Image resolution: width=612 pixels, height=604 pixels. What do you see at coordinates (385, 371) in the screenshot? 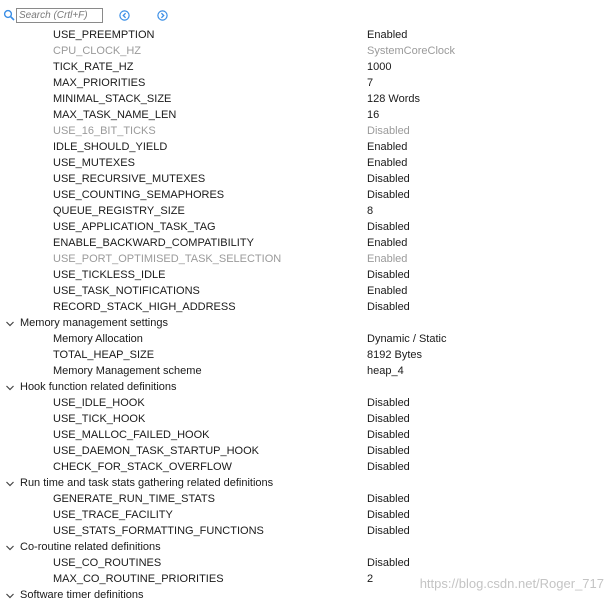
I see `parameter-value: heap_4` at bounding box center [385, 371].